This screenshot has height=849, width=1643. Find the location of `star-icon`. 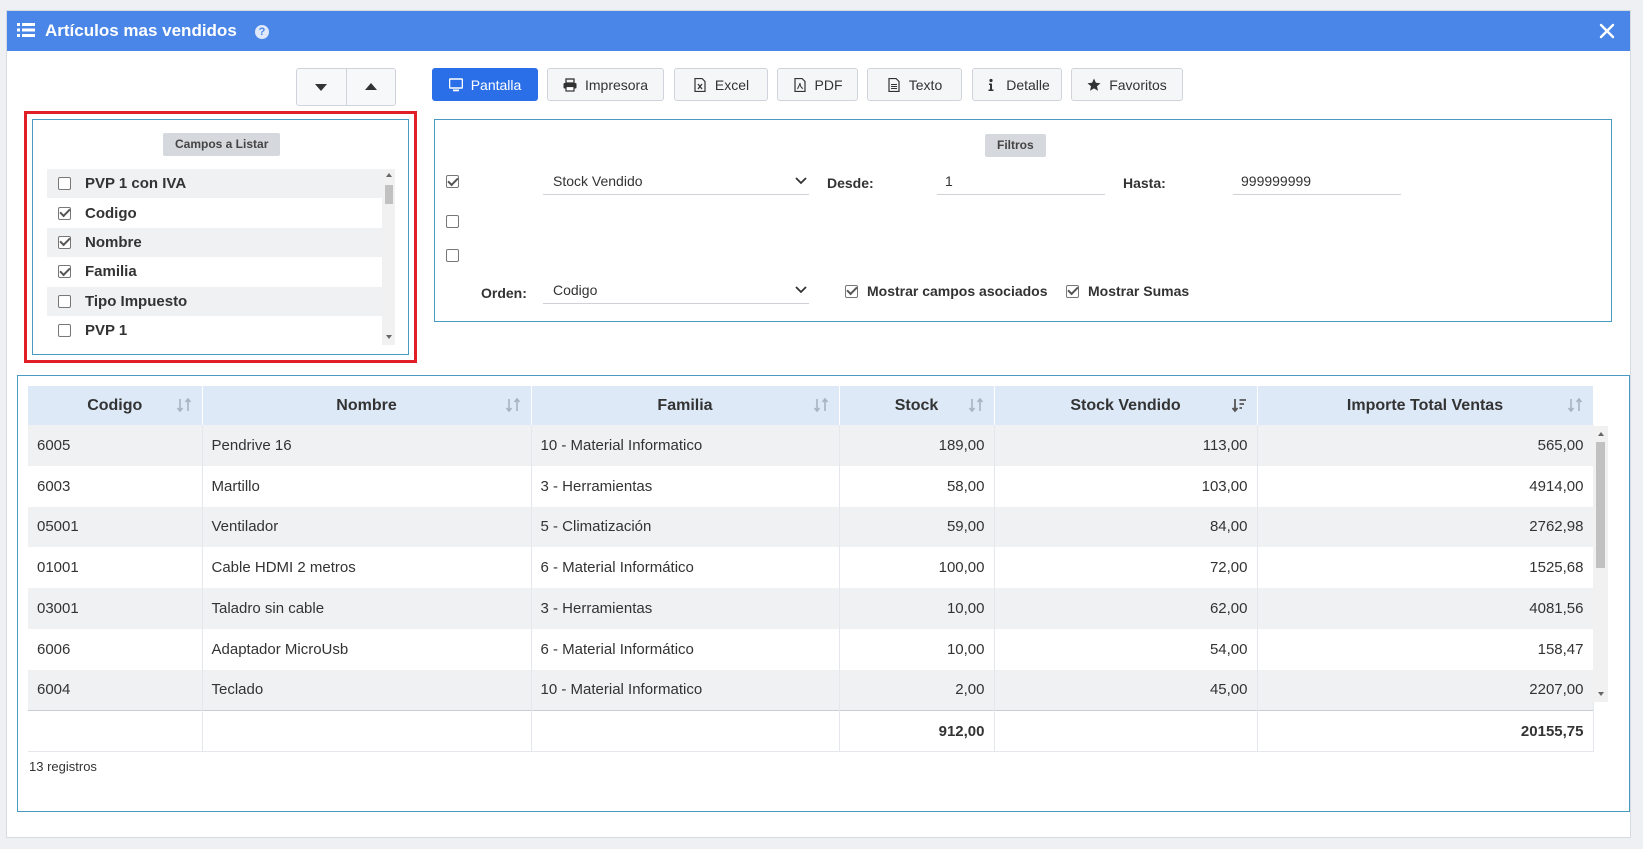

star-icon is located at coordinates (1094, 84).